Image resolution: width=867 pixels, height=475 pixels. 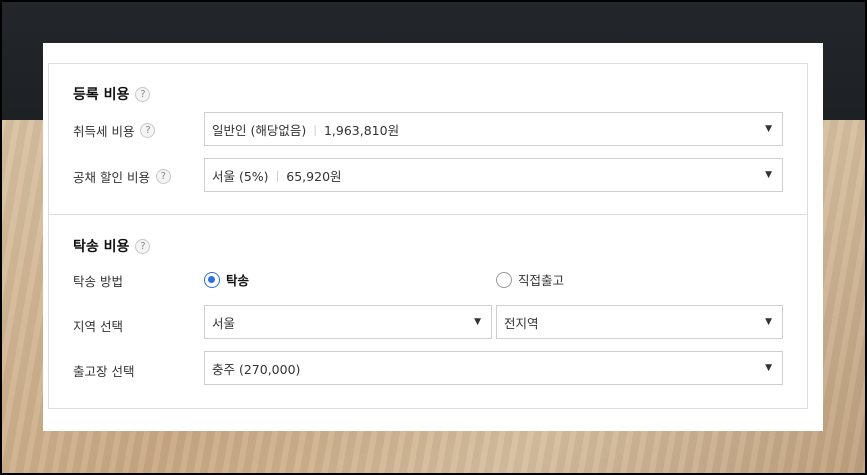 I want to click on bond-discount-select: 서울 (5%) | 65,920원 ▼, so click(x=493, y=175).